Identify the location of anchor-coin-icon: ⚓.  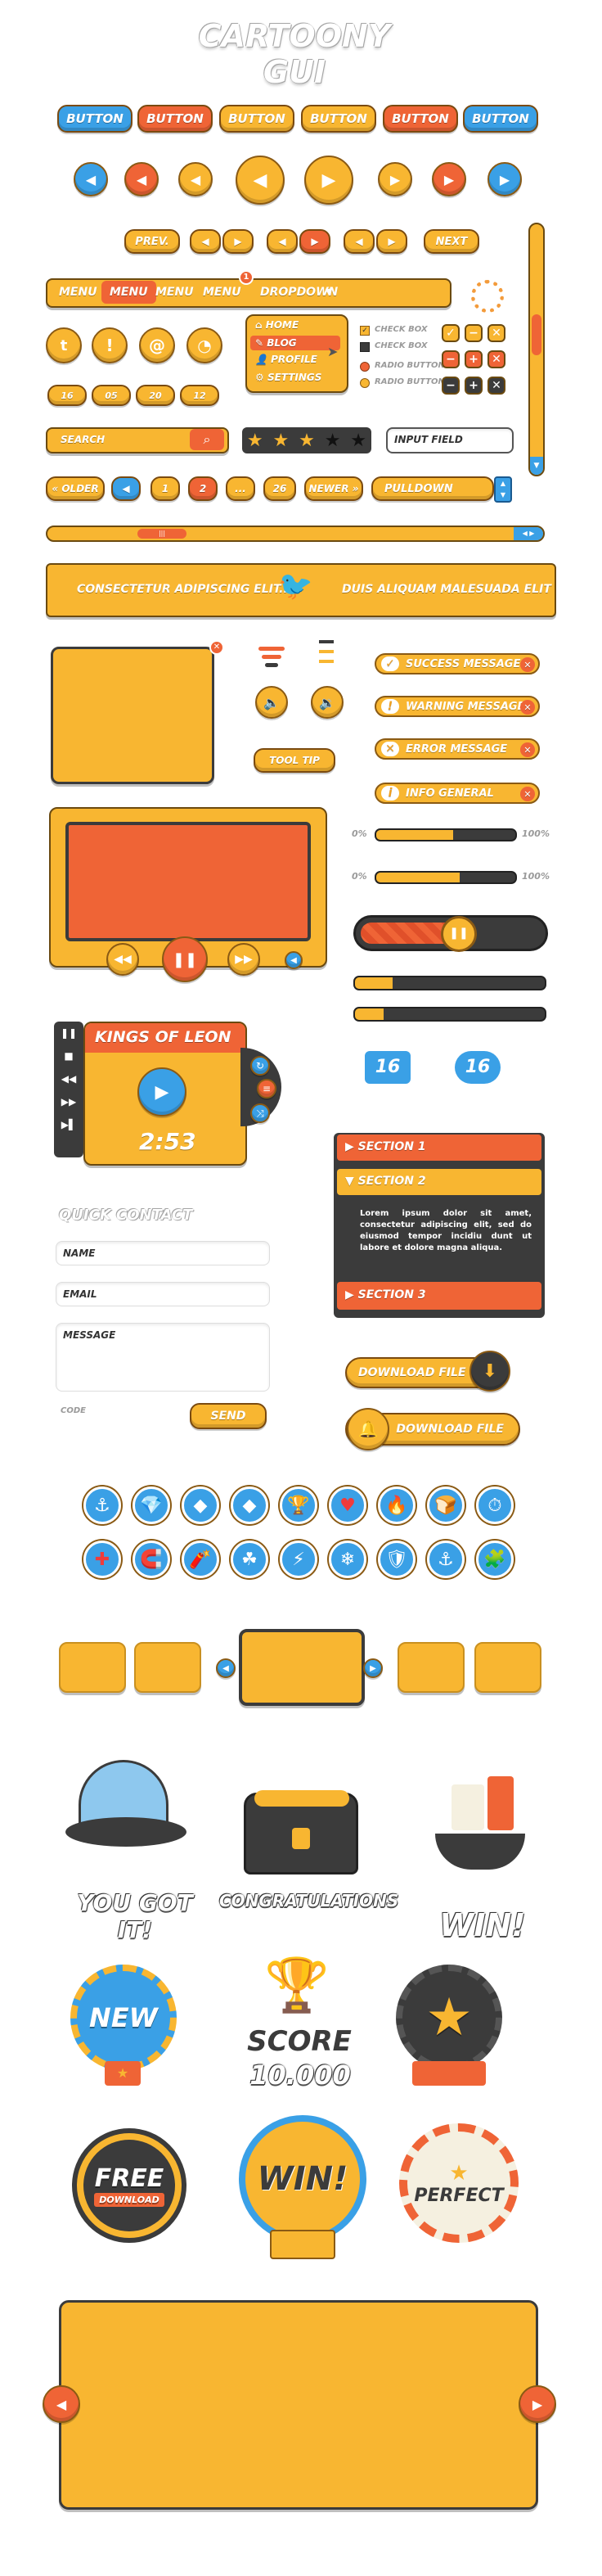
(102, 1505).